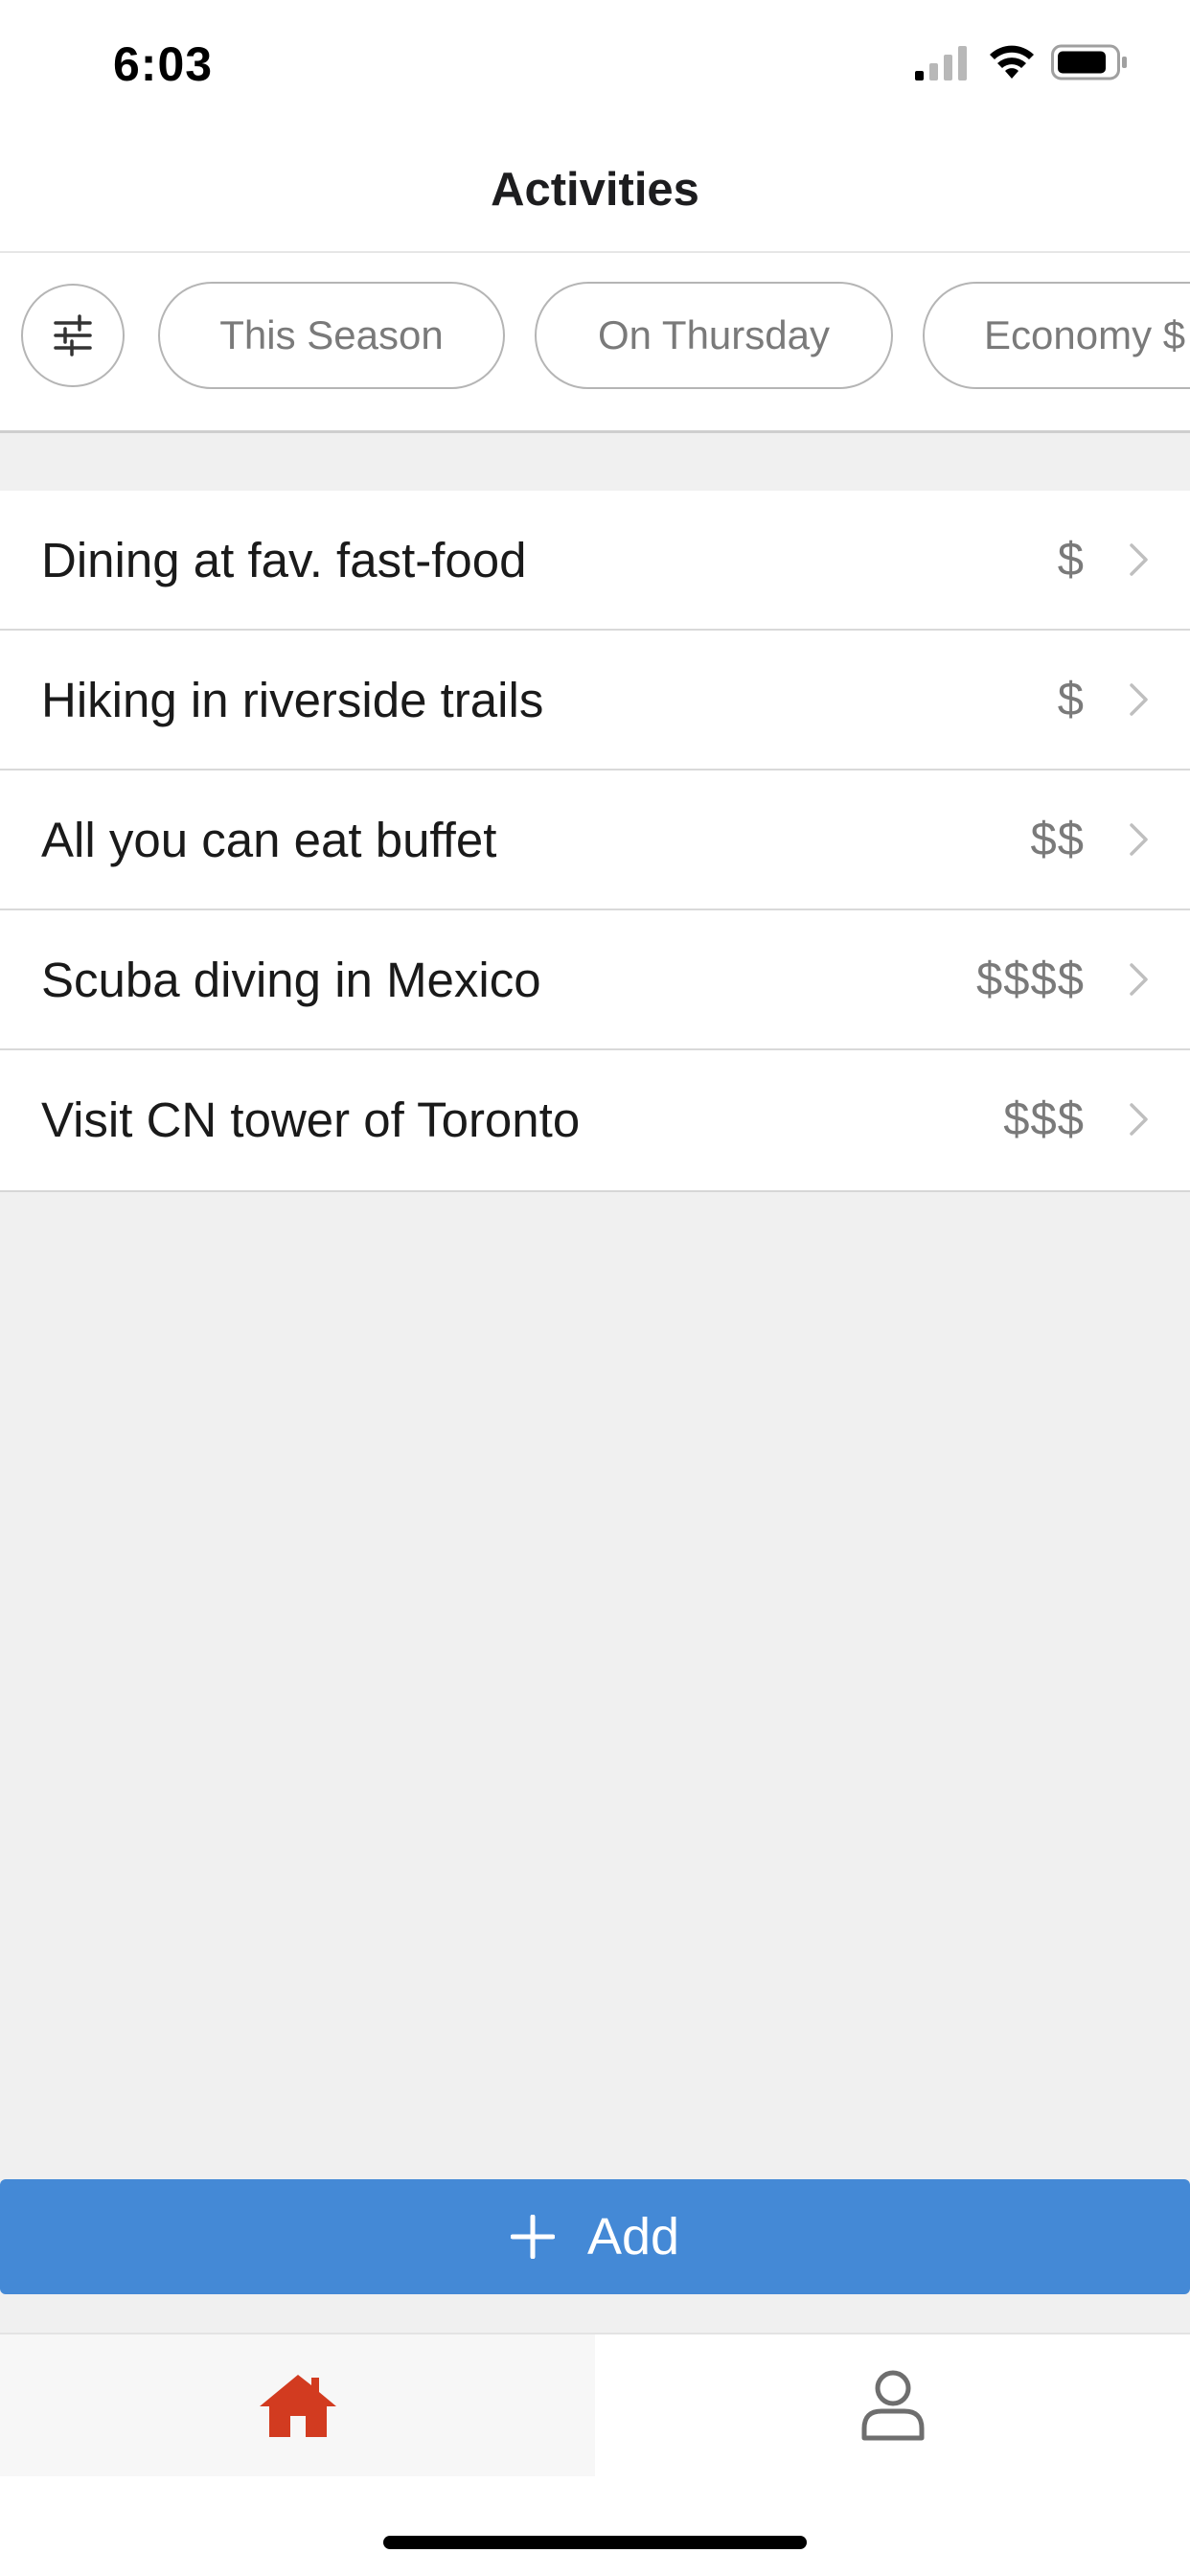  Describe the element at coordinates (595, 700) in the screenshot. I see `list-item: Hiking in riverside trails $` at that location.